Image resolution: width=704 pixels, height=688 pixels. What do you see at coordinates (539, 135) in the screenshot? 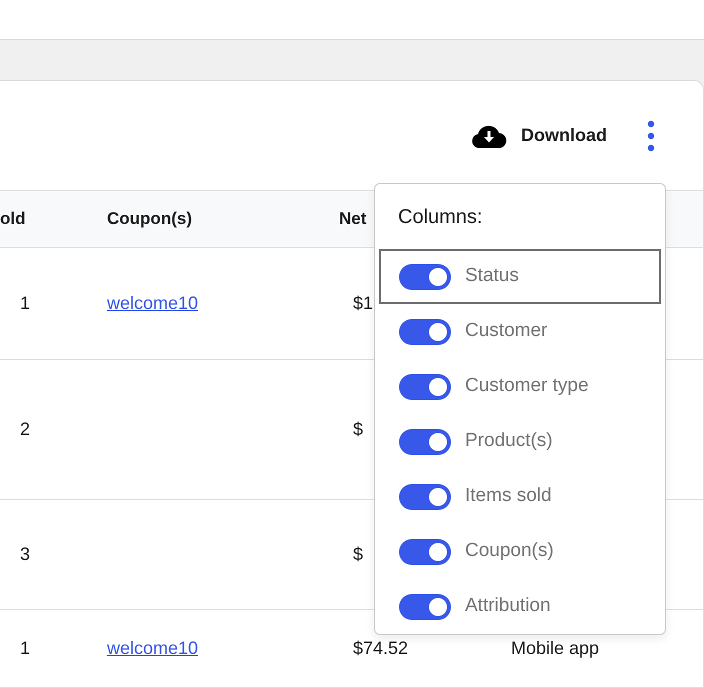
I see `download-button: Download` at bounding box center [539, 135].